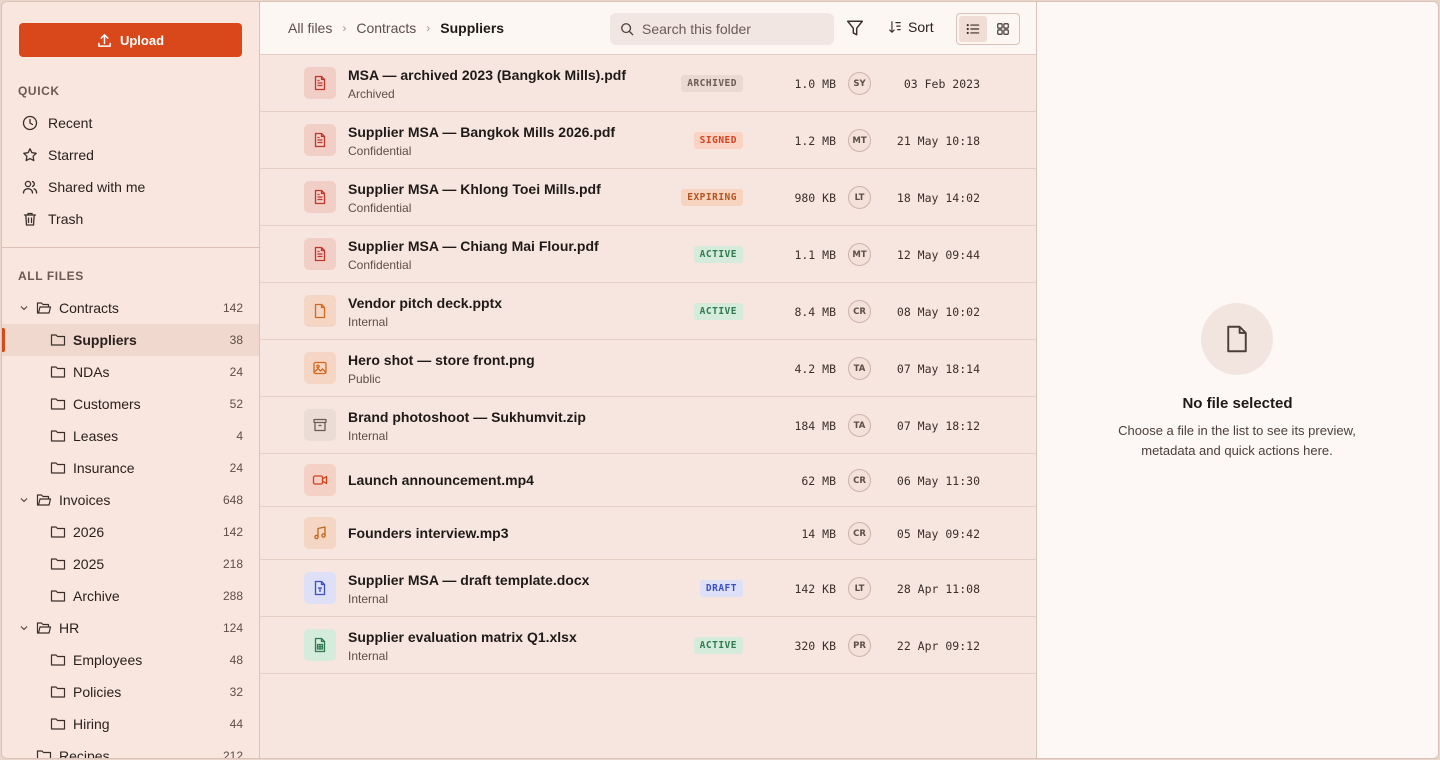 The image size is (1440, 760). What do you see at coordinates (130, 247) in the screenshot?
I see `sidebar-divider` at bounding box center [130, 247].